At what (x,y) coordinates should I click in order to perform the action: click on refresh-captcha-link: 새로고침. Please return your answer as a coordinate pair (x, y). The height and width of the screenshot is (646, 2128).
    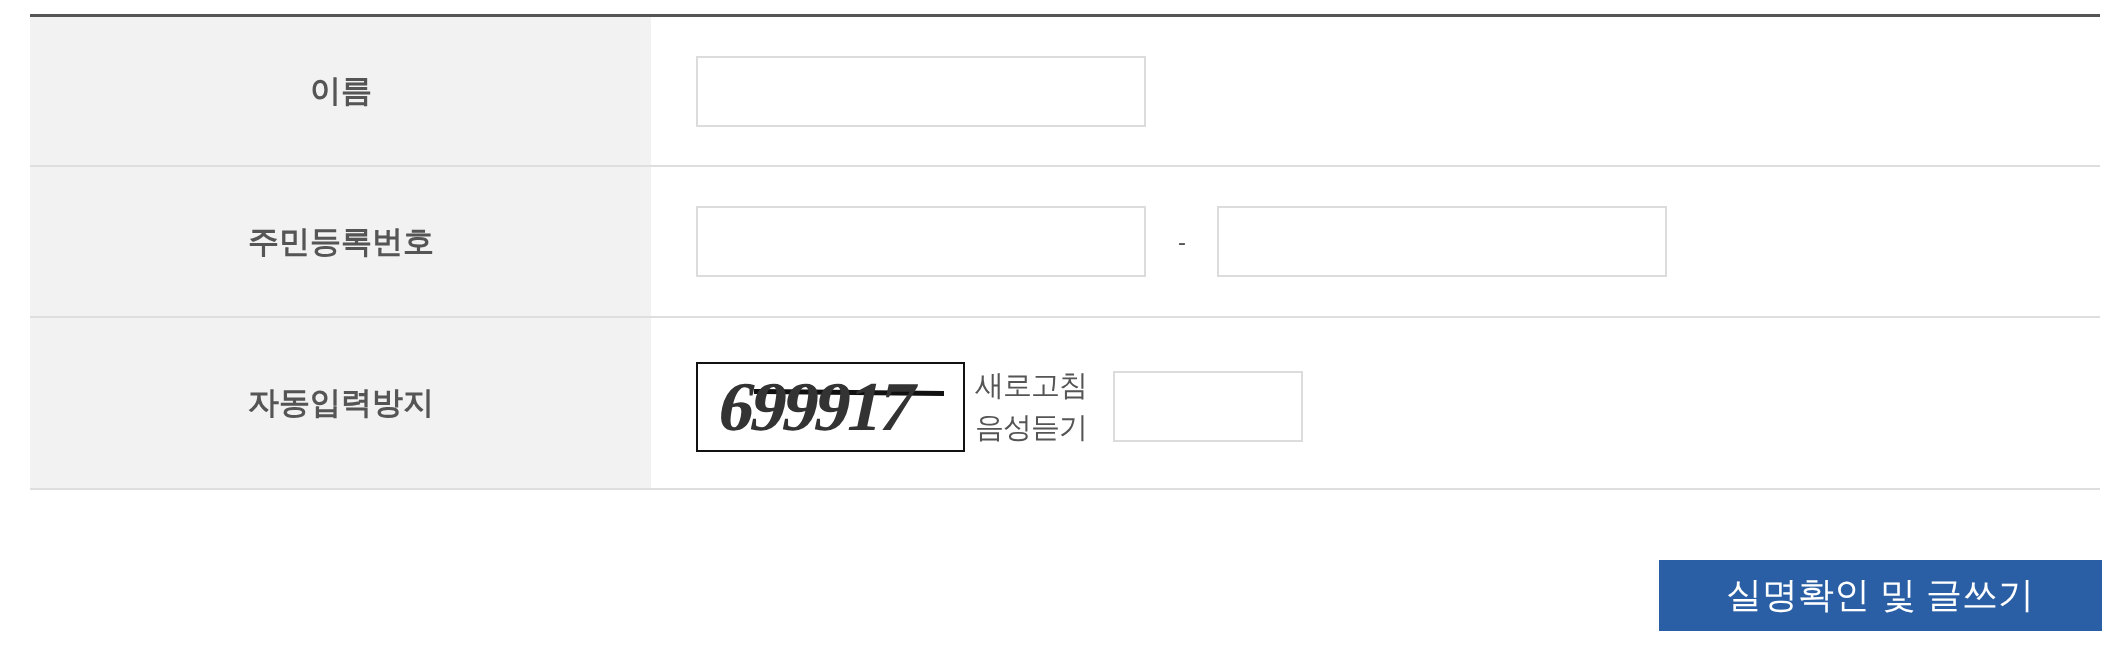
    Looking at the image, I should click on (1031, 385).